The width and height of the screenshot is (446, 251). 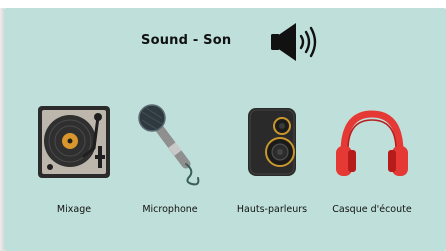 I want to click on item-microphone: Microphone, so click(x=170, y=165).